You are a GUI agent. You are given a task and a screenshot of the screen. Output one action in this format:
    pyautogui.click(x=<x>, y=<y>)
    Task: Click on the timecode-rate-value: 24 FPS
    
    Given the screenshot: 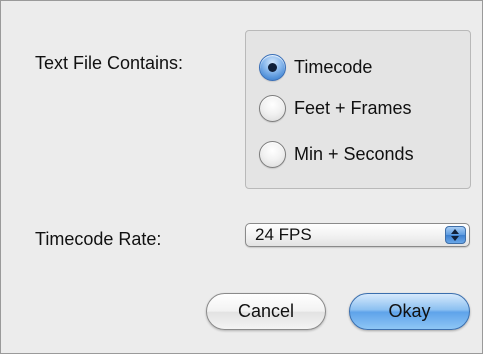 What is the action you would take?
    pyautogui.click(x=283, y=234)
    